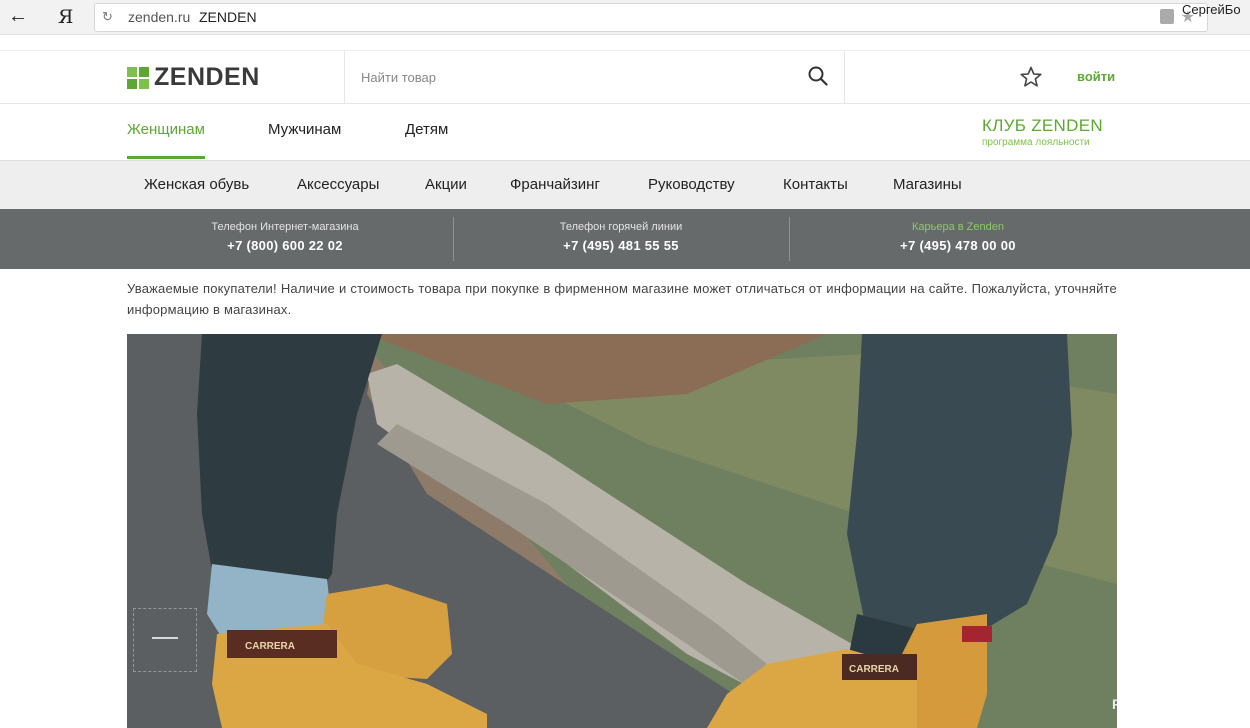 The image size is (1250, 728). Describe the element at coordinates (1036, 142) in the screenshot. I see `club-subtitle: программа лояльности` at that location.